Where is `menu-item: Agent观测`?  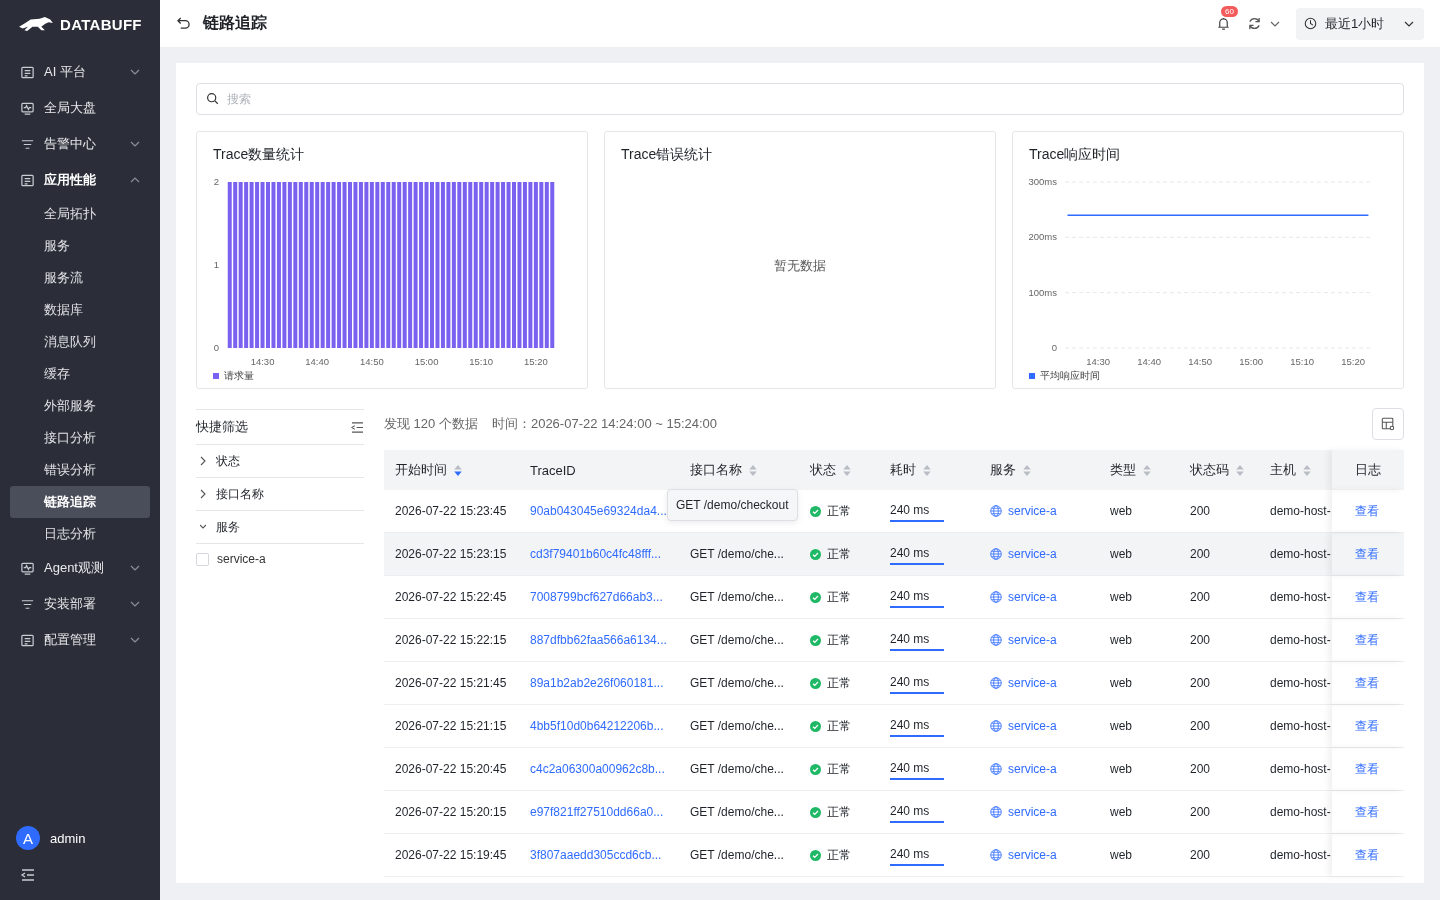
menu-item: Agent观测 is located at coordinates (80, 568).